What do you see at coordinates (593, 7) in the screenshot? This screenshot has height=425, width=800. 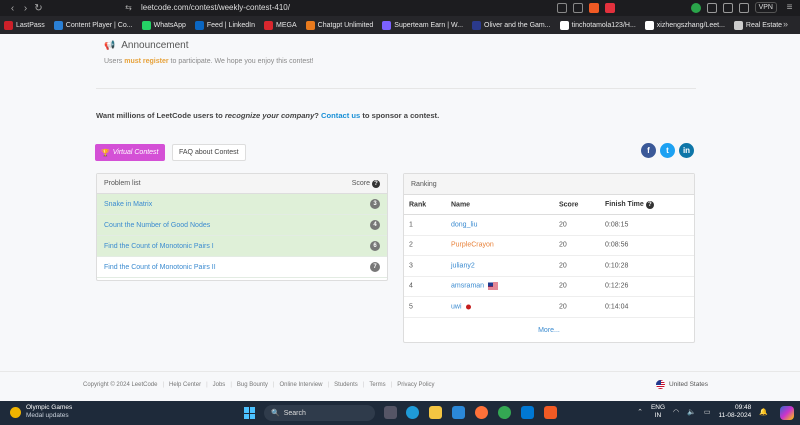 I see `brave-shield-icon` at bounding box center [593, 7].